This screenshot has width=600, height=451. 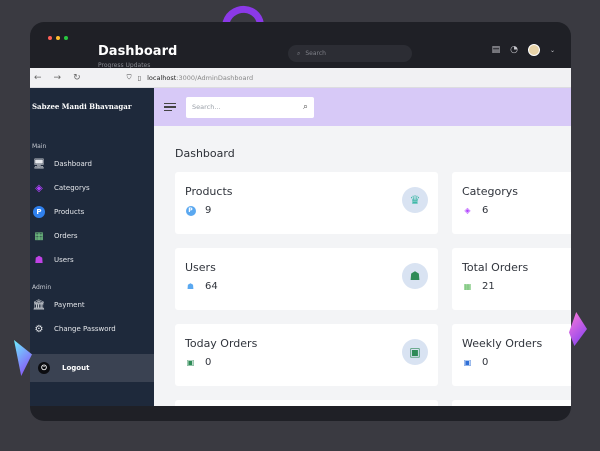 I want to click on url-path: :3000/AdminDashboard, so click(x=215, y=77).